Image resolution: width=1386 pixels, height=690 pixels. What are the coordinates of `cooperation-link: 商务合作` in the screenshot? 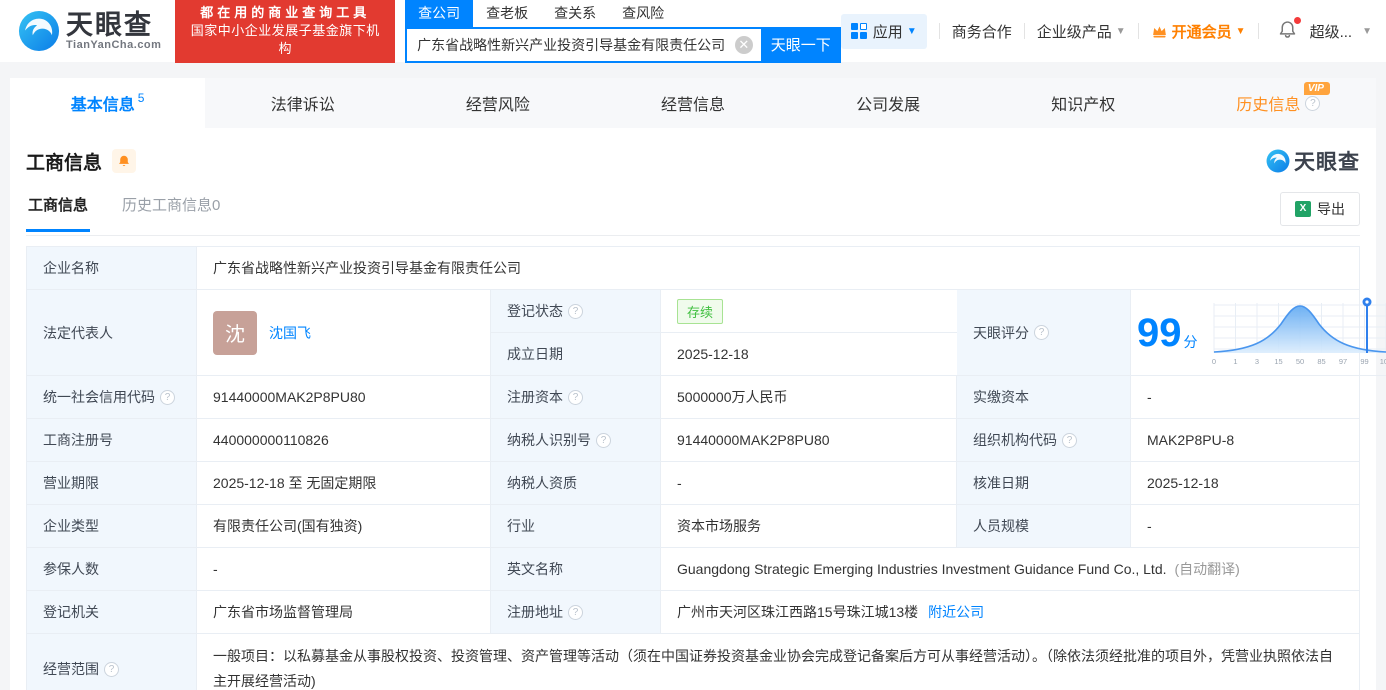 It's located at (982, 31).